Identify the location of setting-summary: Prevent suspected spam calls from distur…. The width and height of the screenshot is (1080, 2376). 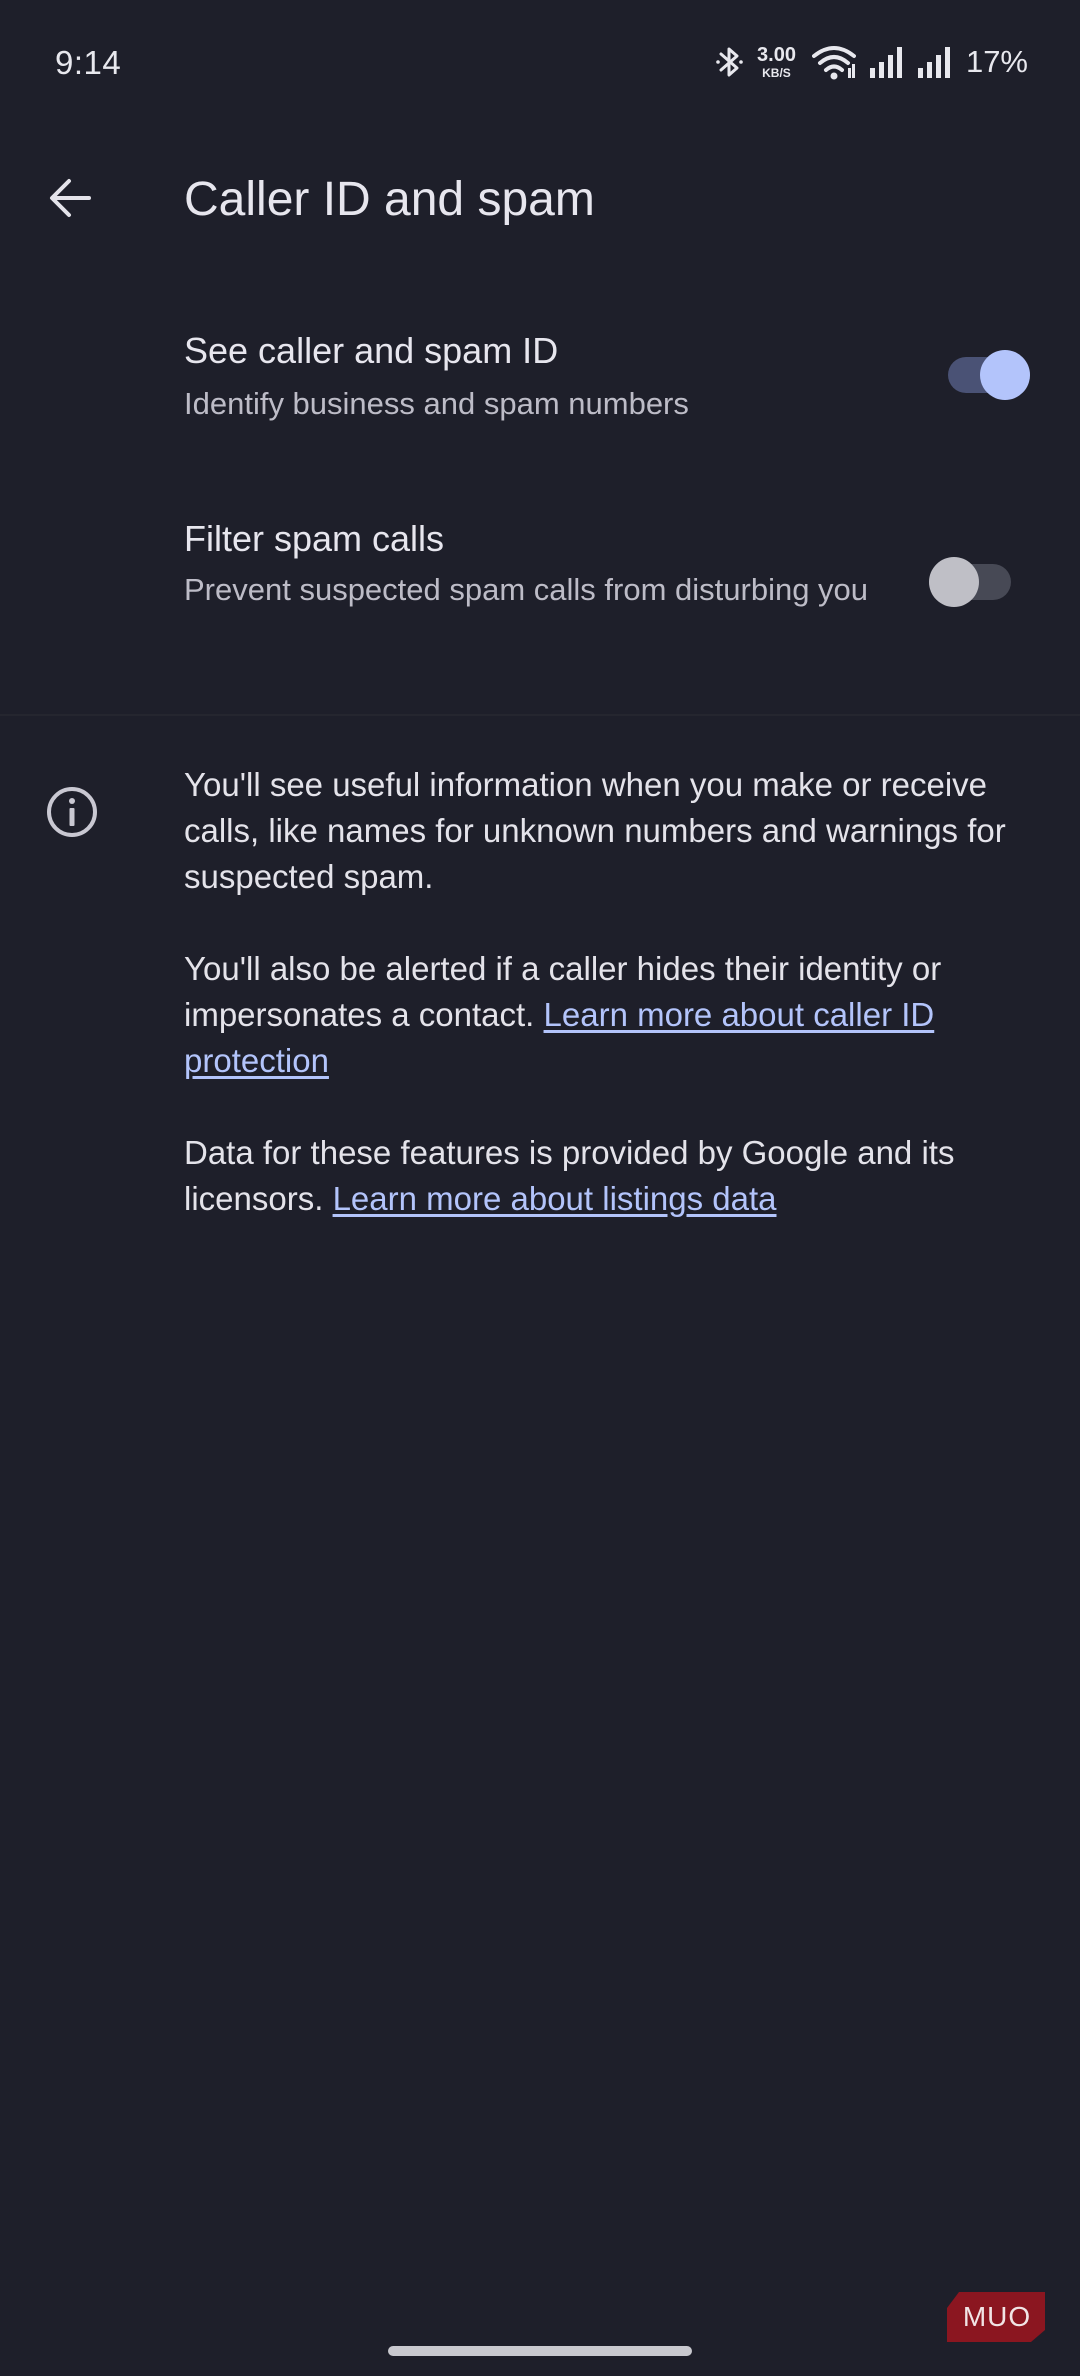
(526, 589).